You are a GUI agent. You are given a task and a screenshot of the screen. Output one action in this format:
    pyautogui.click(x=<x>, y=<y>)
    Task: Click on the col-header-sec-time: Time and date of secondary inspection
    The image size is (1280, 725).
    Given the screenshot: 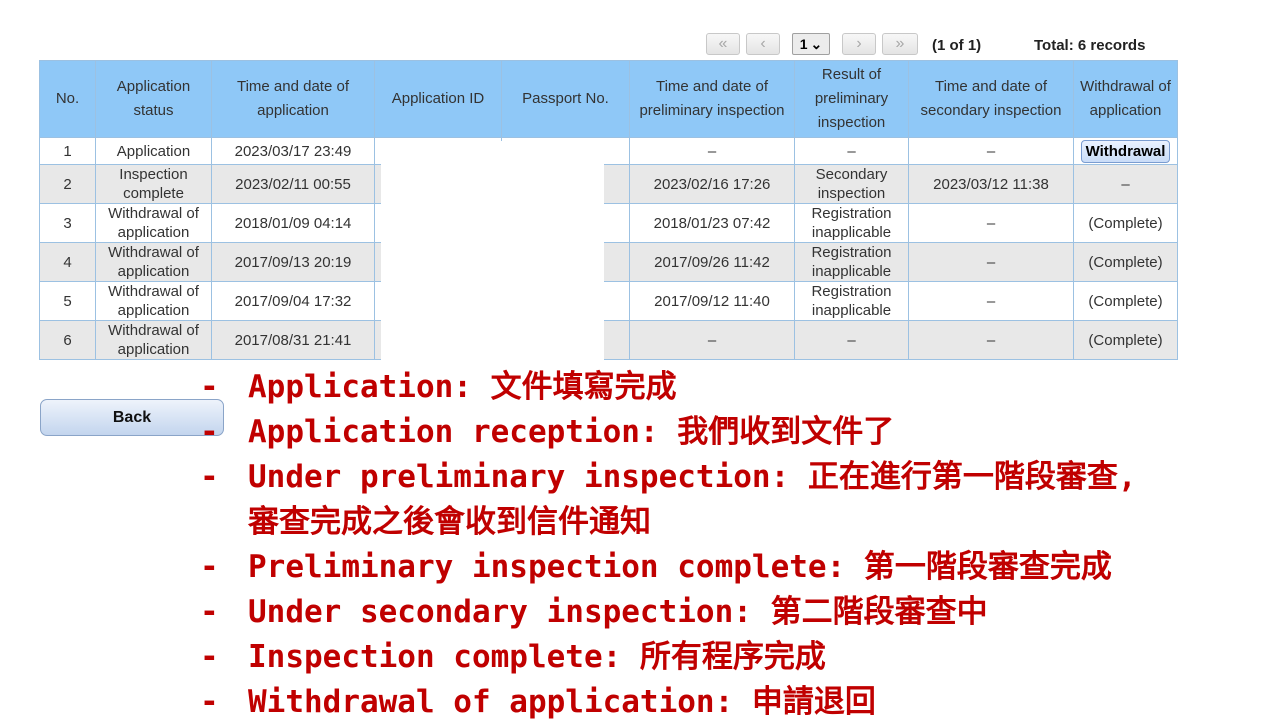 What is the action you would take?
    pyautogui.click(x=991, y=99)
    